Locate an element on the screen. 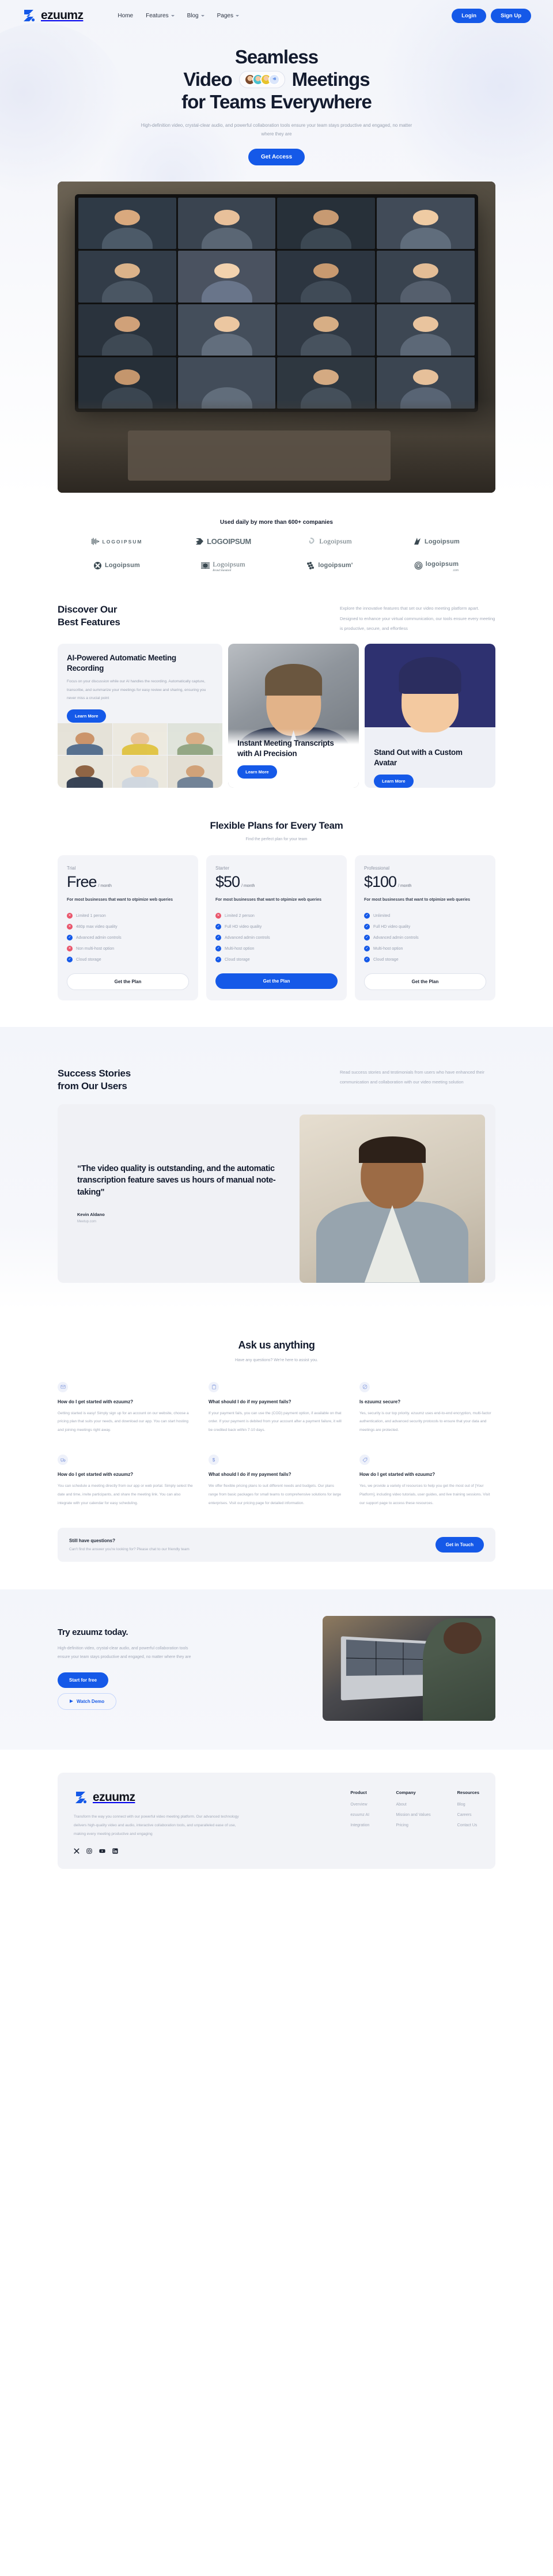  brand-logo: ezuumz is located at coordinates (53, 15).